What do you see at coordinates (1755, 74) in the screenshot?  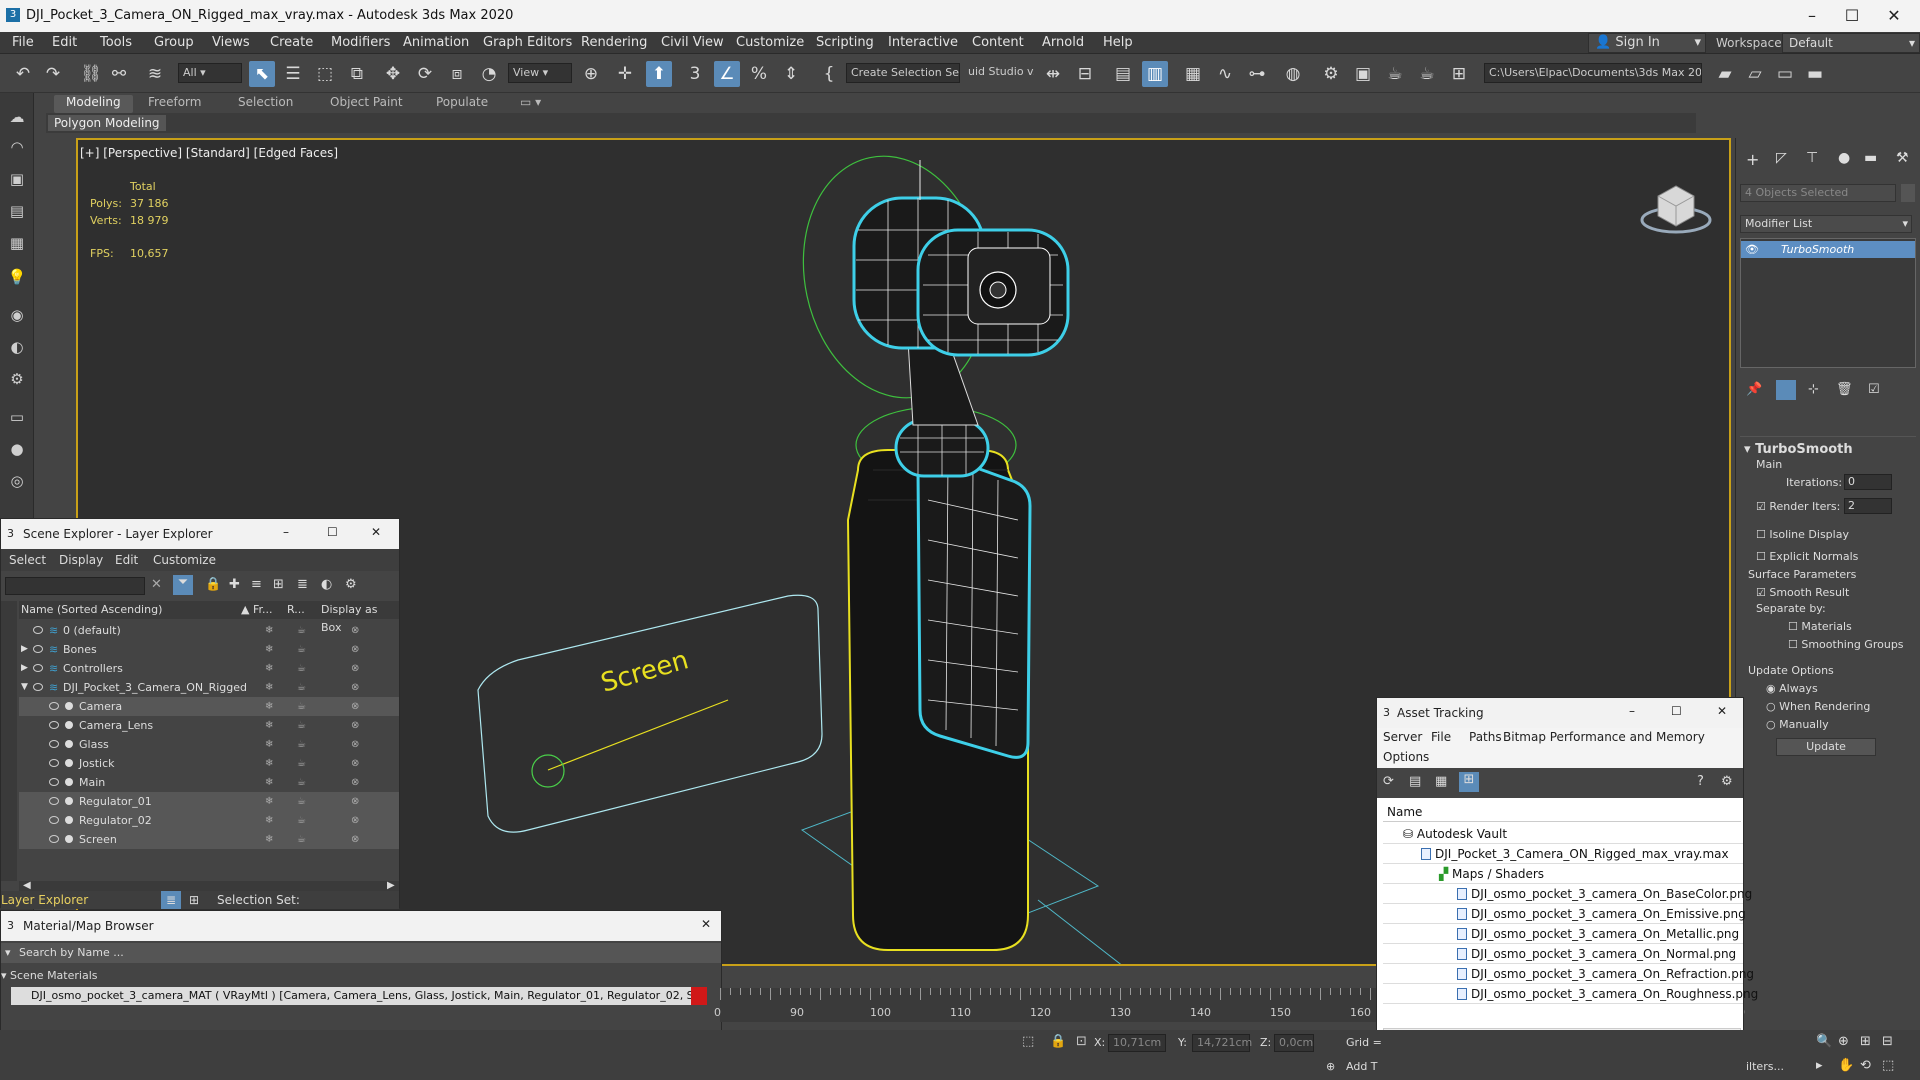 I see `open-folder-icon: ▱` at bounding box center [1755, 74].